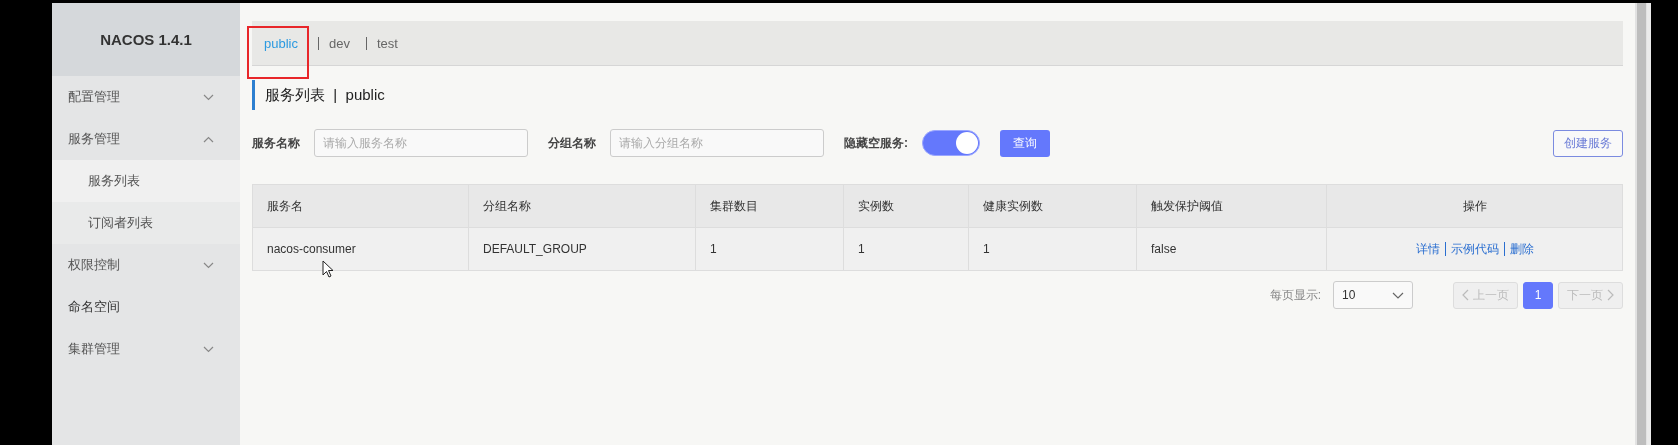 Image resolution: width=1678 pixels, height=445 pixels. Describe the element at coordinates (360, 249) in the screenshot. I see `table-cell: nacos-consumer` at that location.